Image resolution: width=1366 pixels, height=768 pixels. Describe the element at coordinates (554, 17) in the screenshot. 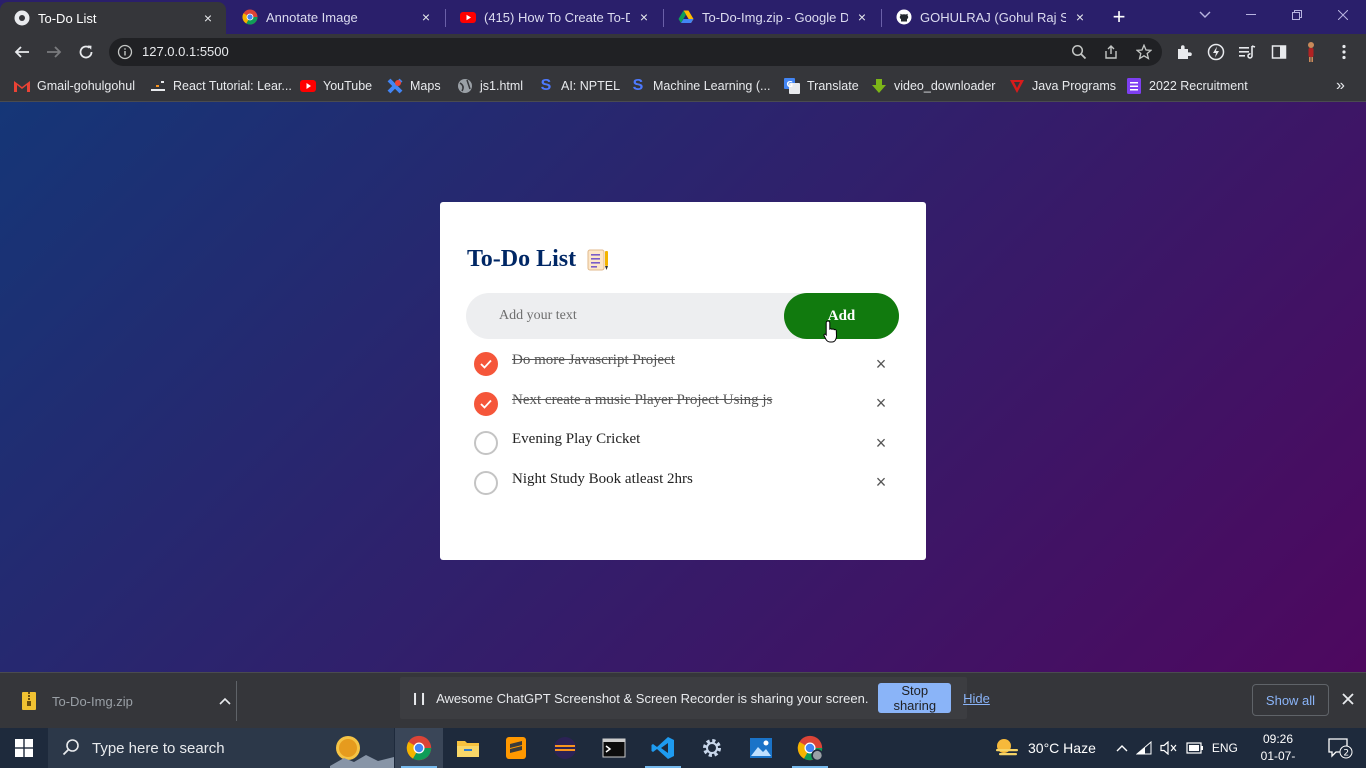

I see `tab-youtube-video: (415) How To Create To-Do L ×` at that location.